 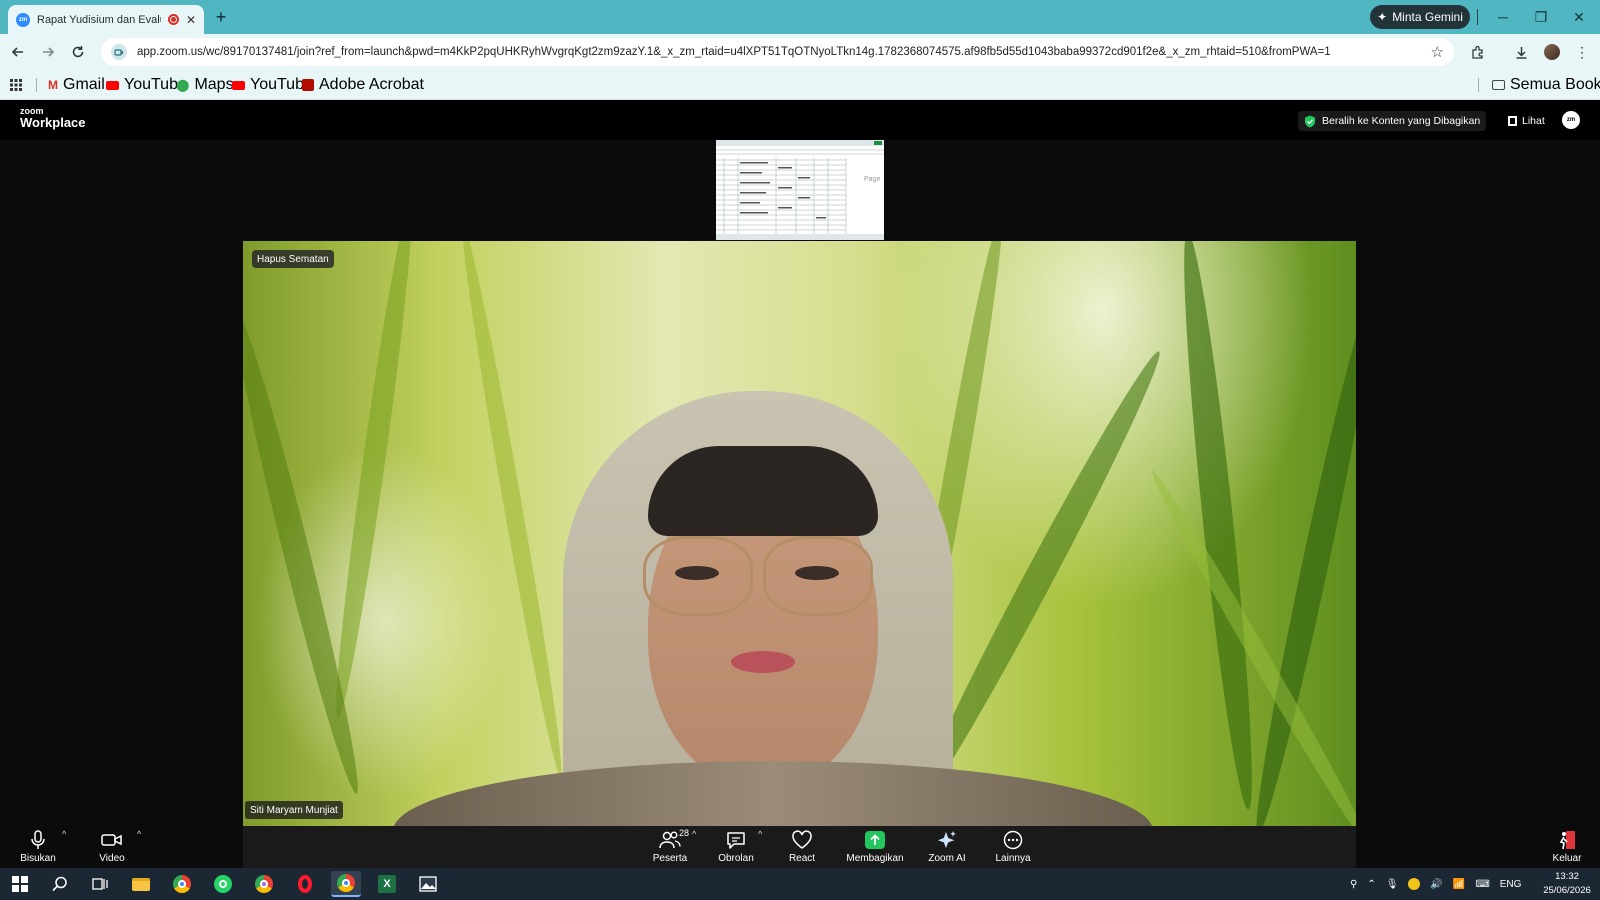 I want to click on gemini-button: ✦ Minta Gemini, so click(x=1420, y=17).